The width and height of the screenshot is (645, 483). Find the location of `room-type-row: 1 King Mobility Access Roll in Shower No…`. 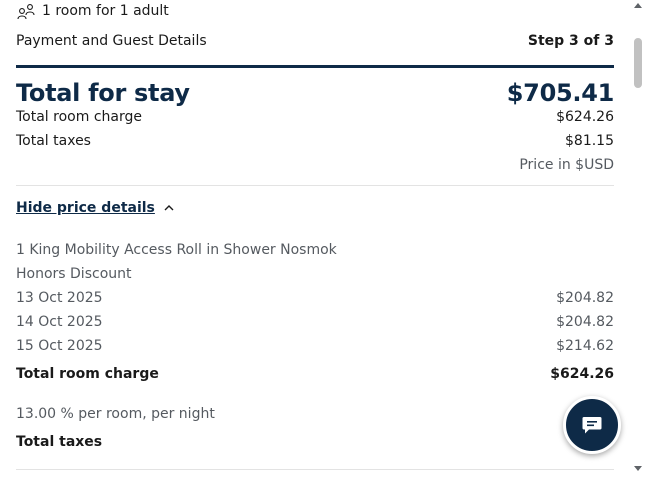

room-type-row: 1 King Mobility Access Roll in Shower No… is located at coordinates (315, 250).